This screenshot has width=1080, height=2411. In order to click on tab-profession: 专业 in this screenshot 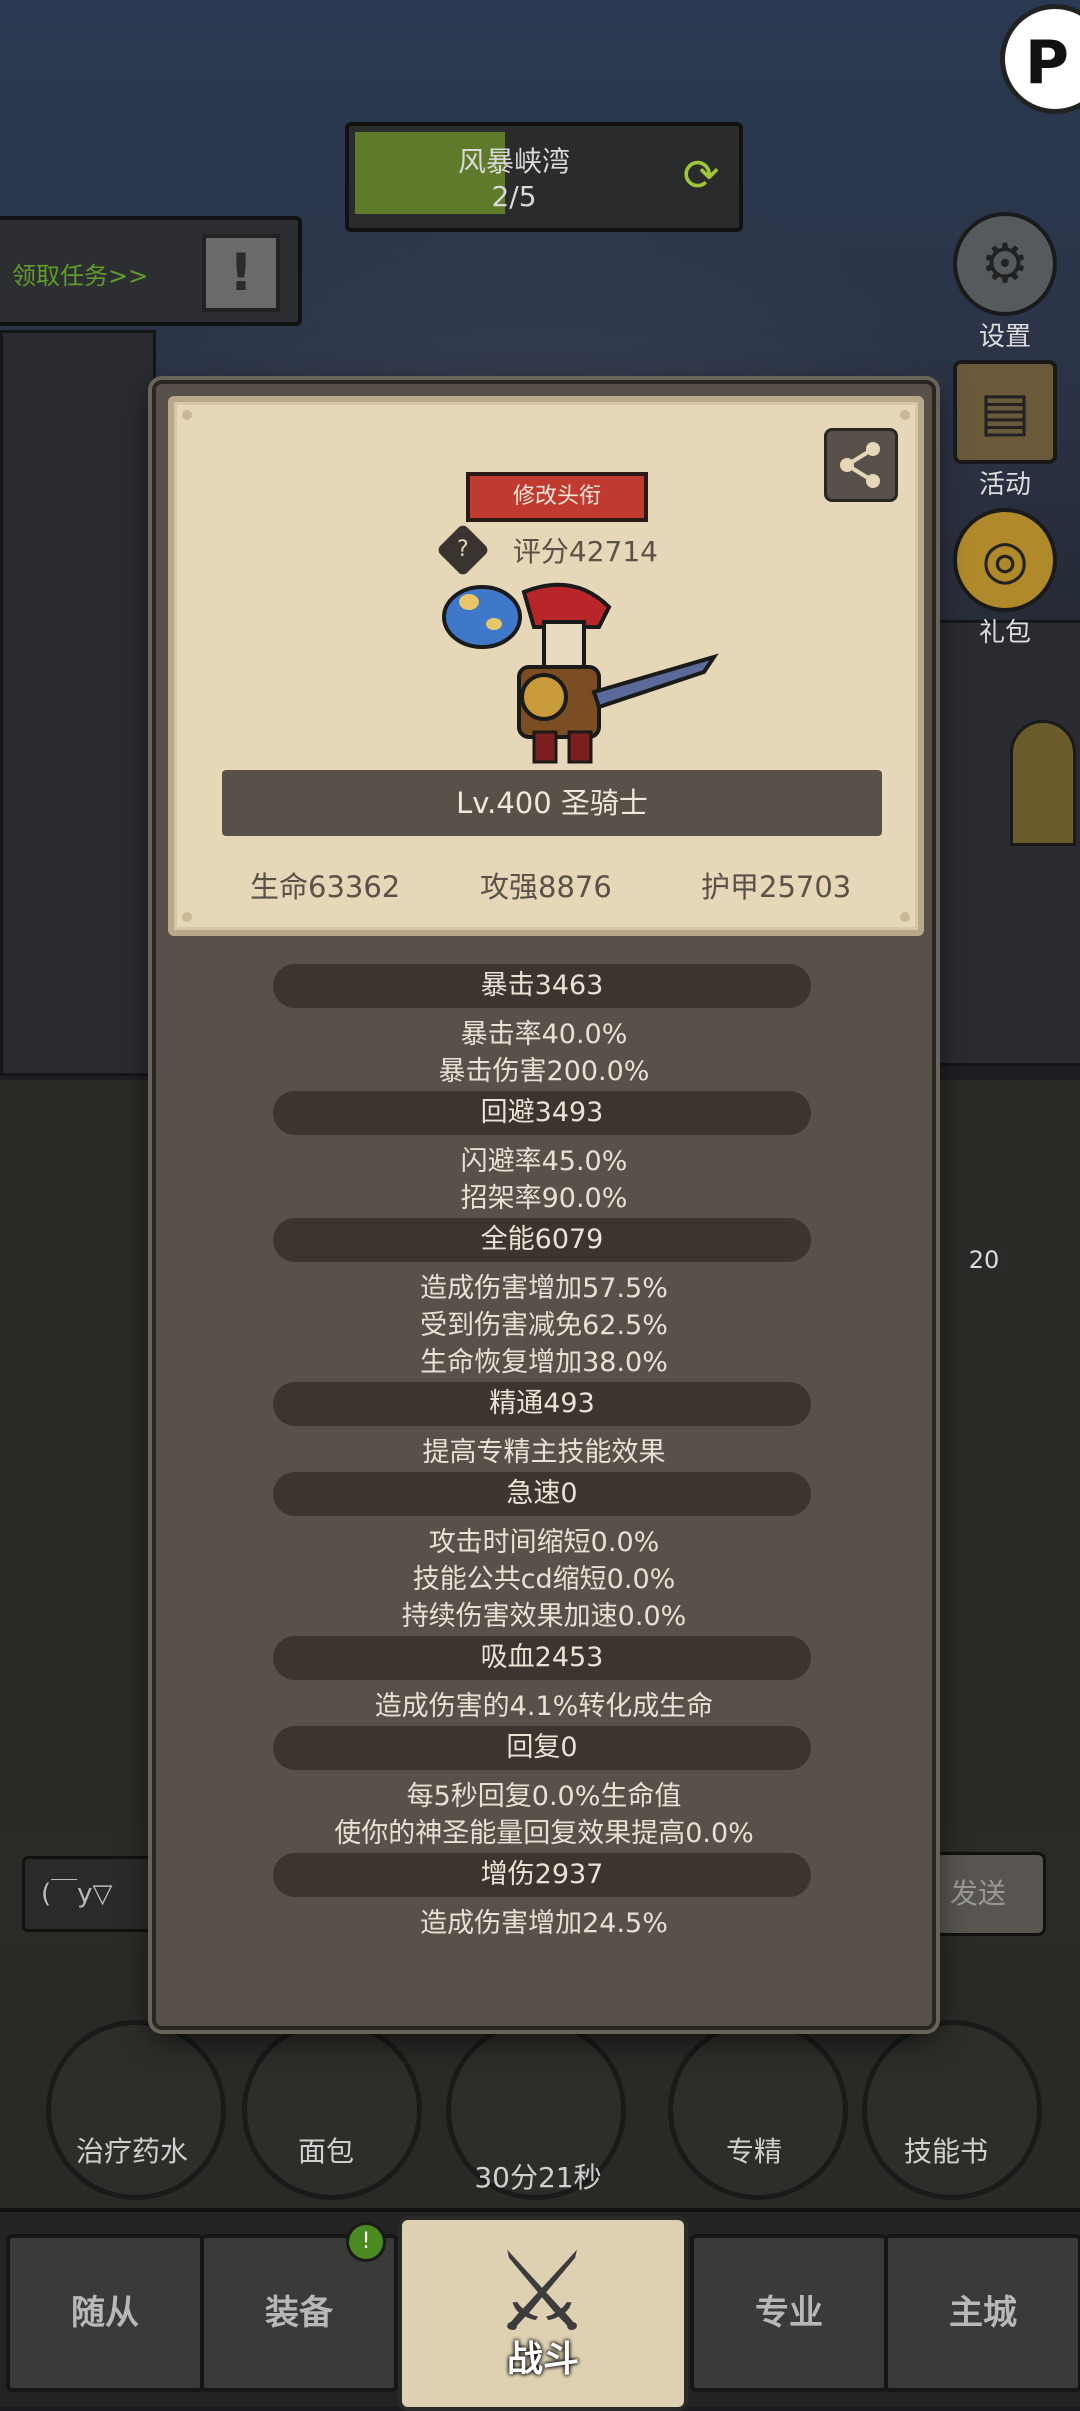, I will do `click(789, 2313)`.